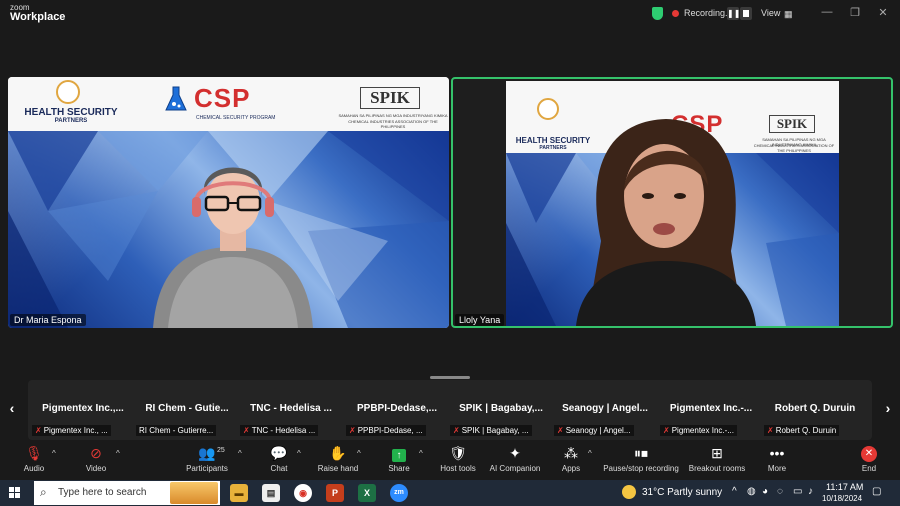  What do you see at coordinates (717, 458) in the screenshot?
I see `breakout-rooms-button: ⊞ Breakout rooms` at bounding box center [717, 458].